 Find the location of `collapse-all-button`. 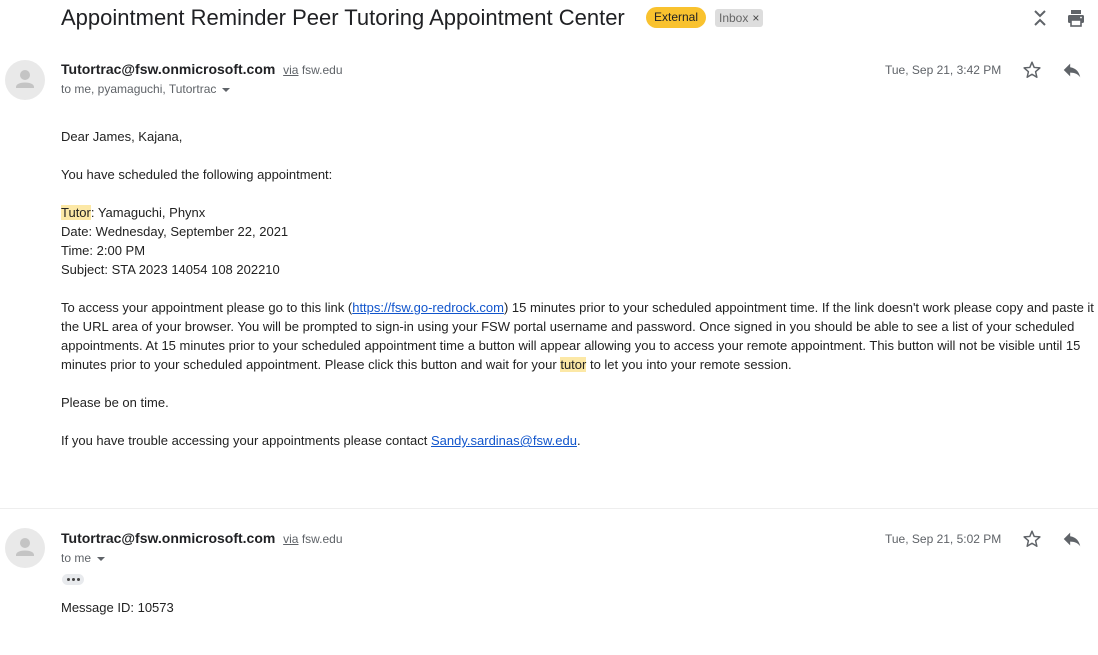

collapse-all-button is located at coordinates (1040, 18).